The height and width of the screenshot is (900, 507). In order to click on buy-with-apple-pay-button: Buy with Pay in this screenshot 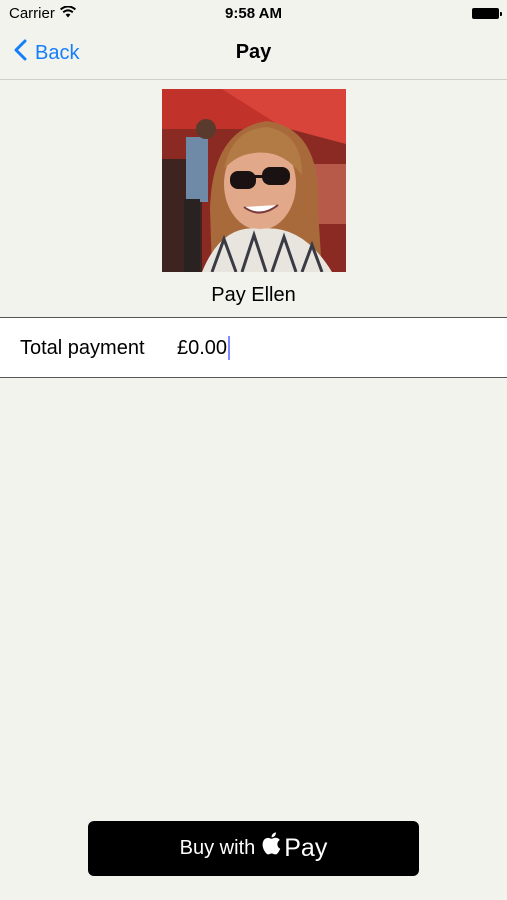, I will do `click(253, 848)`.